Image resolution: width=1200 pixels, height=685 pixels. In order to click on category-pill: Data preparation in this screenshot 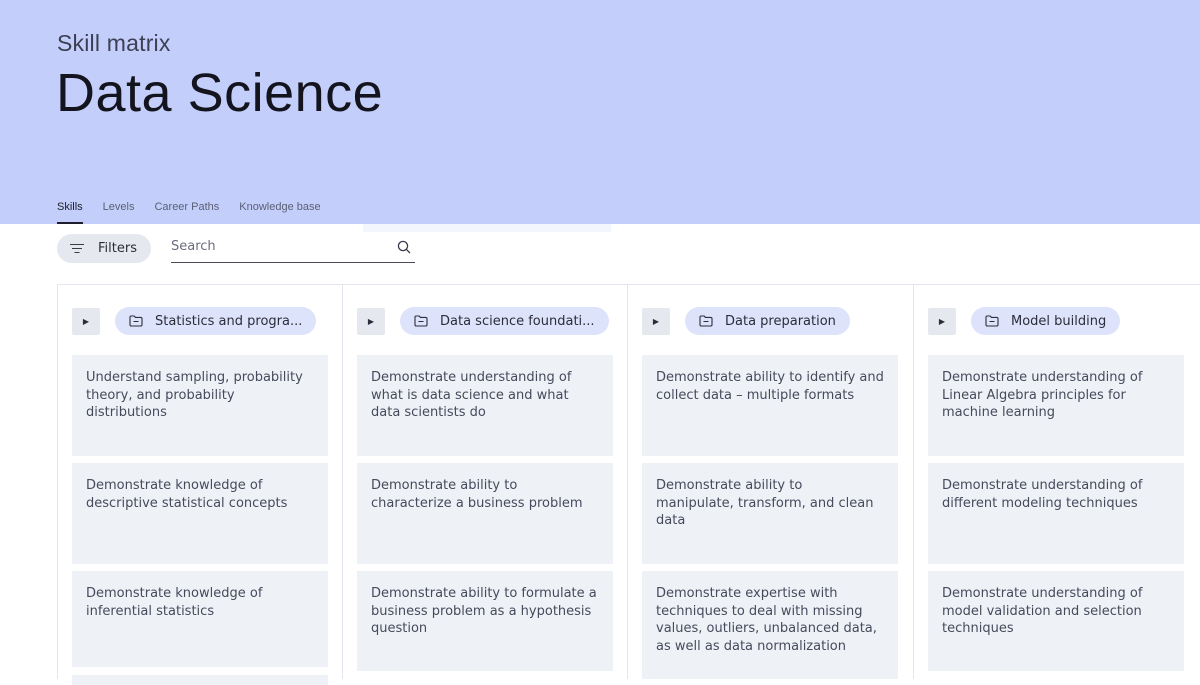, I will do `click(767, 321)`.